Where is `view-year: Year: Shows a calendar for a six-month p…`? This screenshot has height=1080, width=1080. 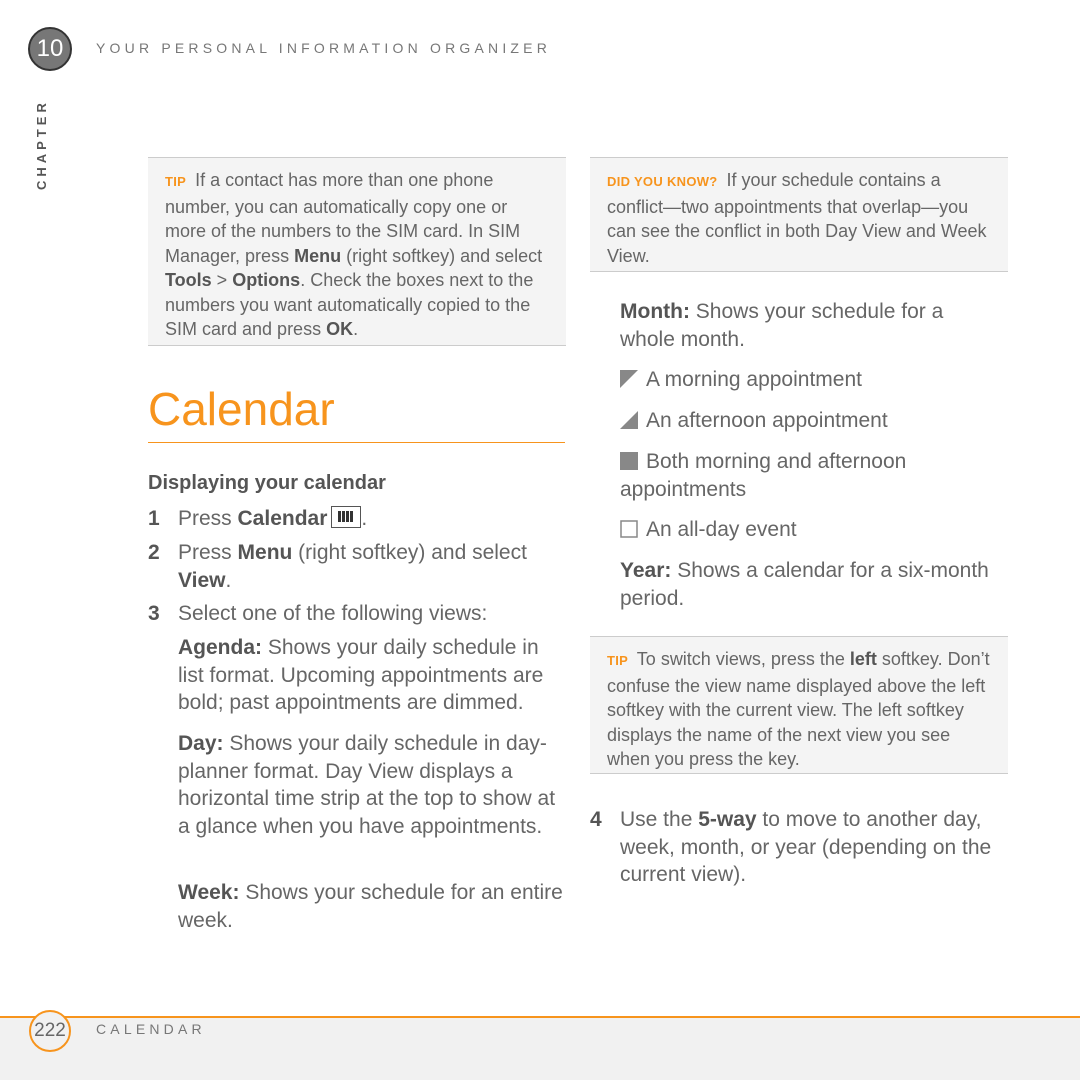 view-year: Year: Shows a calendar for a six-month p… is located at coordinates (812, 584).